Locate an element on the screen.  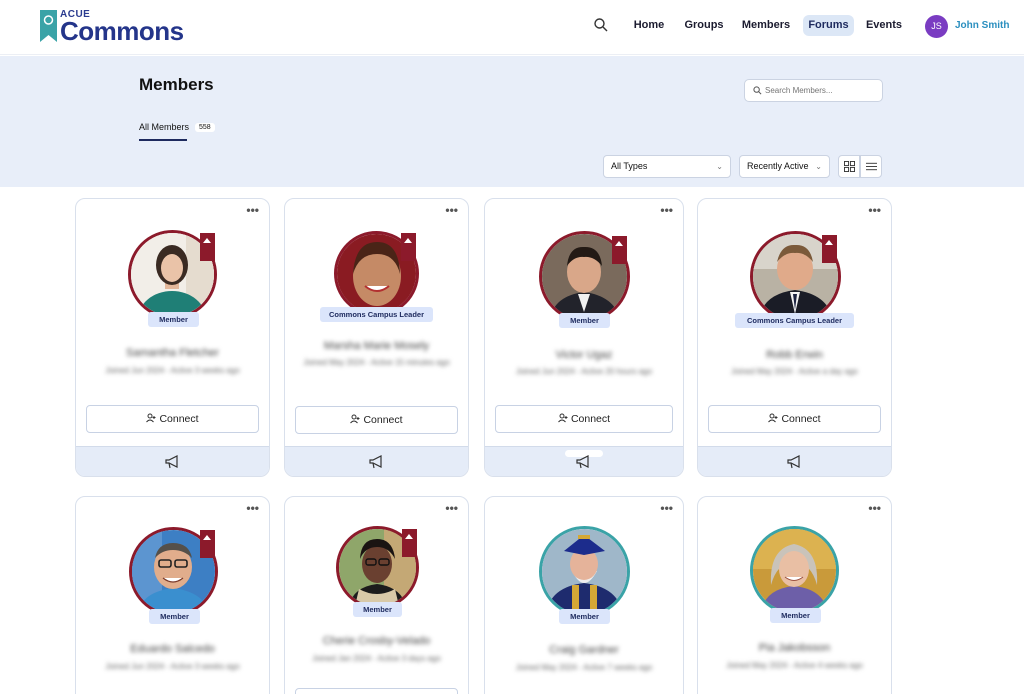
member-name: Craig Gardner is located at coordinates (584, 650).